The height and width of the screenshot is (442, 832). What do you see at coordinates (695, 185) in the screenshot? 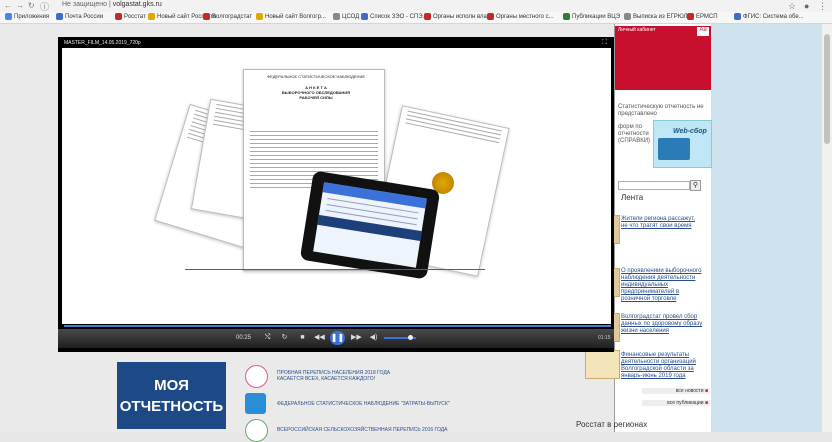
I see `search-icon: ⚲` at bounding box center [695, 185].